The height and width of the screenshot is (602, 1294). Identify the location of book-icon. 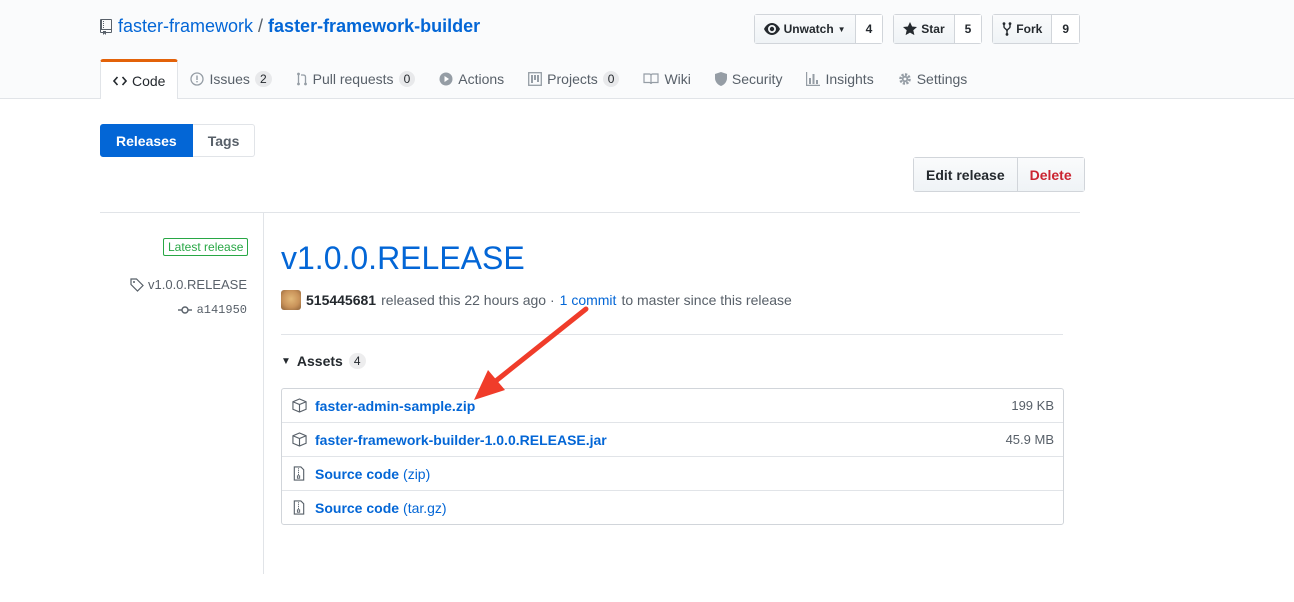
(651, 78).